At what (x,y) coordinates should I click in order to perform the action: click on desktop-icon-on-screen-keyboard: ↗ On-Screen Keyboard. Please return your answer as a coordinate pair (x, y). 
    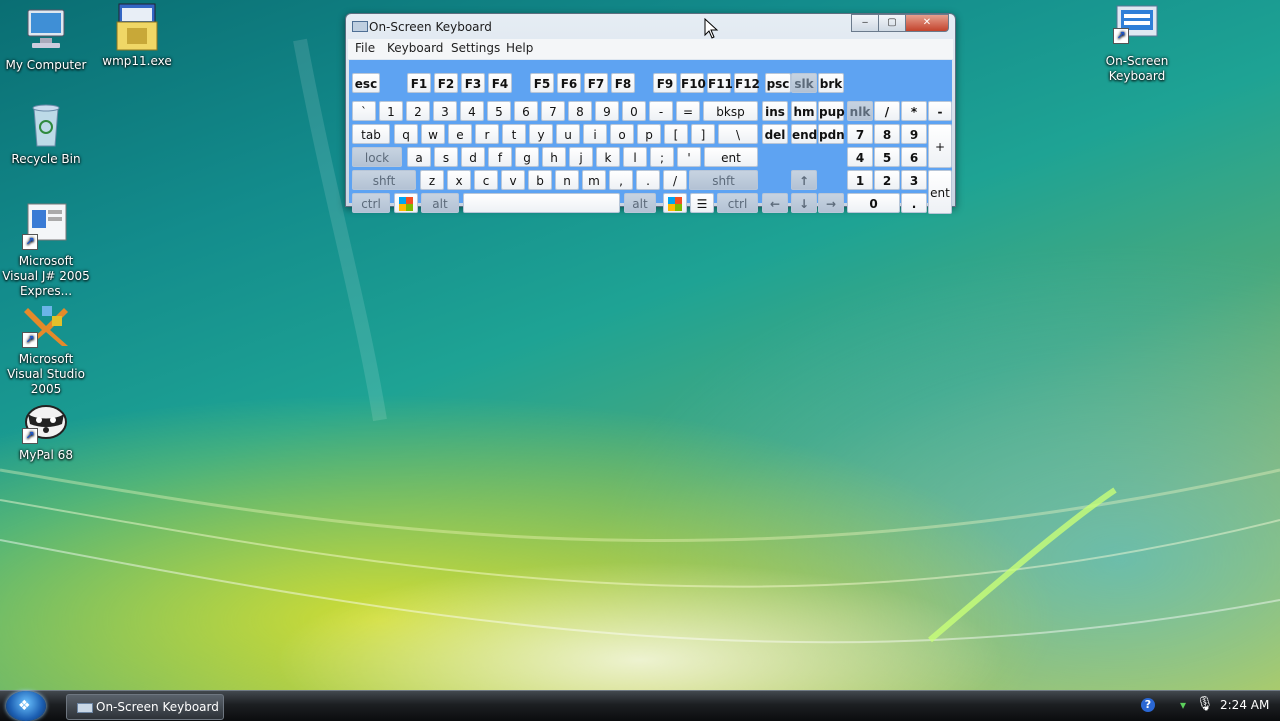
    Looking at the image, I should click on (1137, 43).